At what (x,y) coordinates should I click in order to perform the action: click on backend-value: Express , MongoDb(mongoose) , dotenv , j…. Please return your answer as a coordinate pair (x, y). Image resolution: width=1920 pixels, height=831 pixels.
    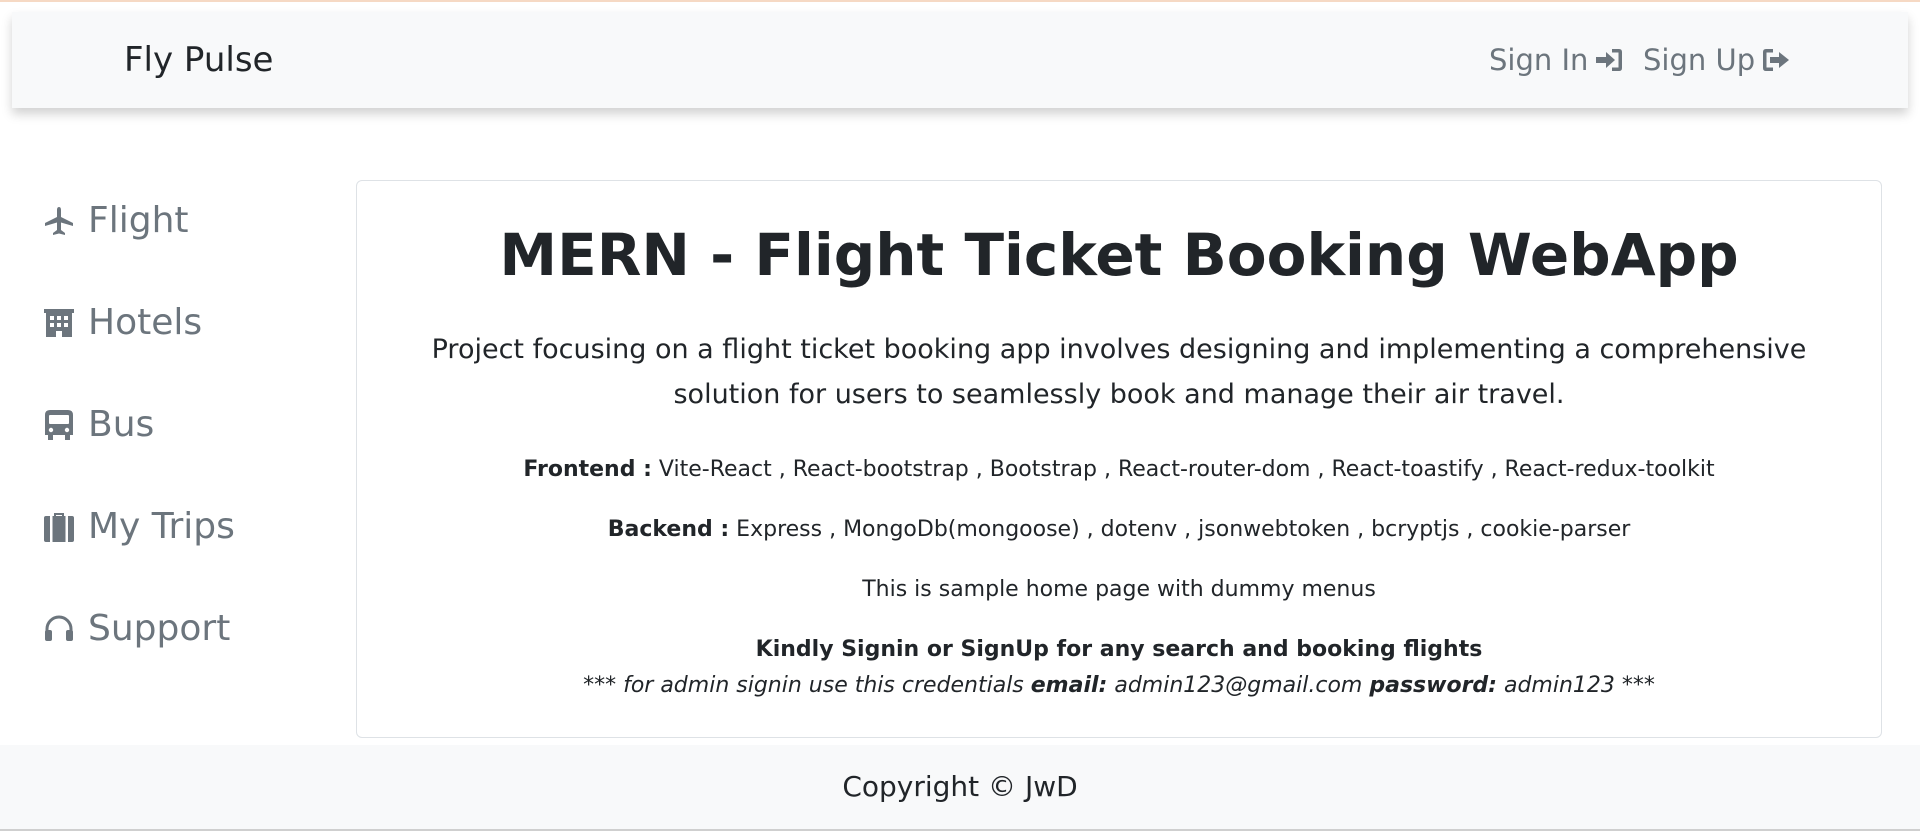
    Looking at the image, I should click on (1180, 529).